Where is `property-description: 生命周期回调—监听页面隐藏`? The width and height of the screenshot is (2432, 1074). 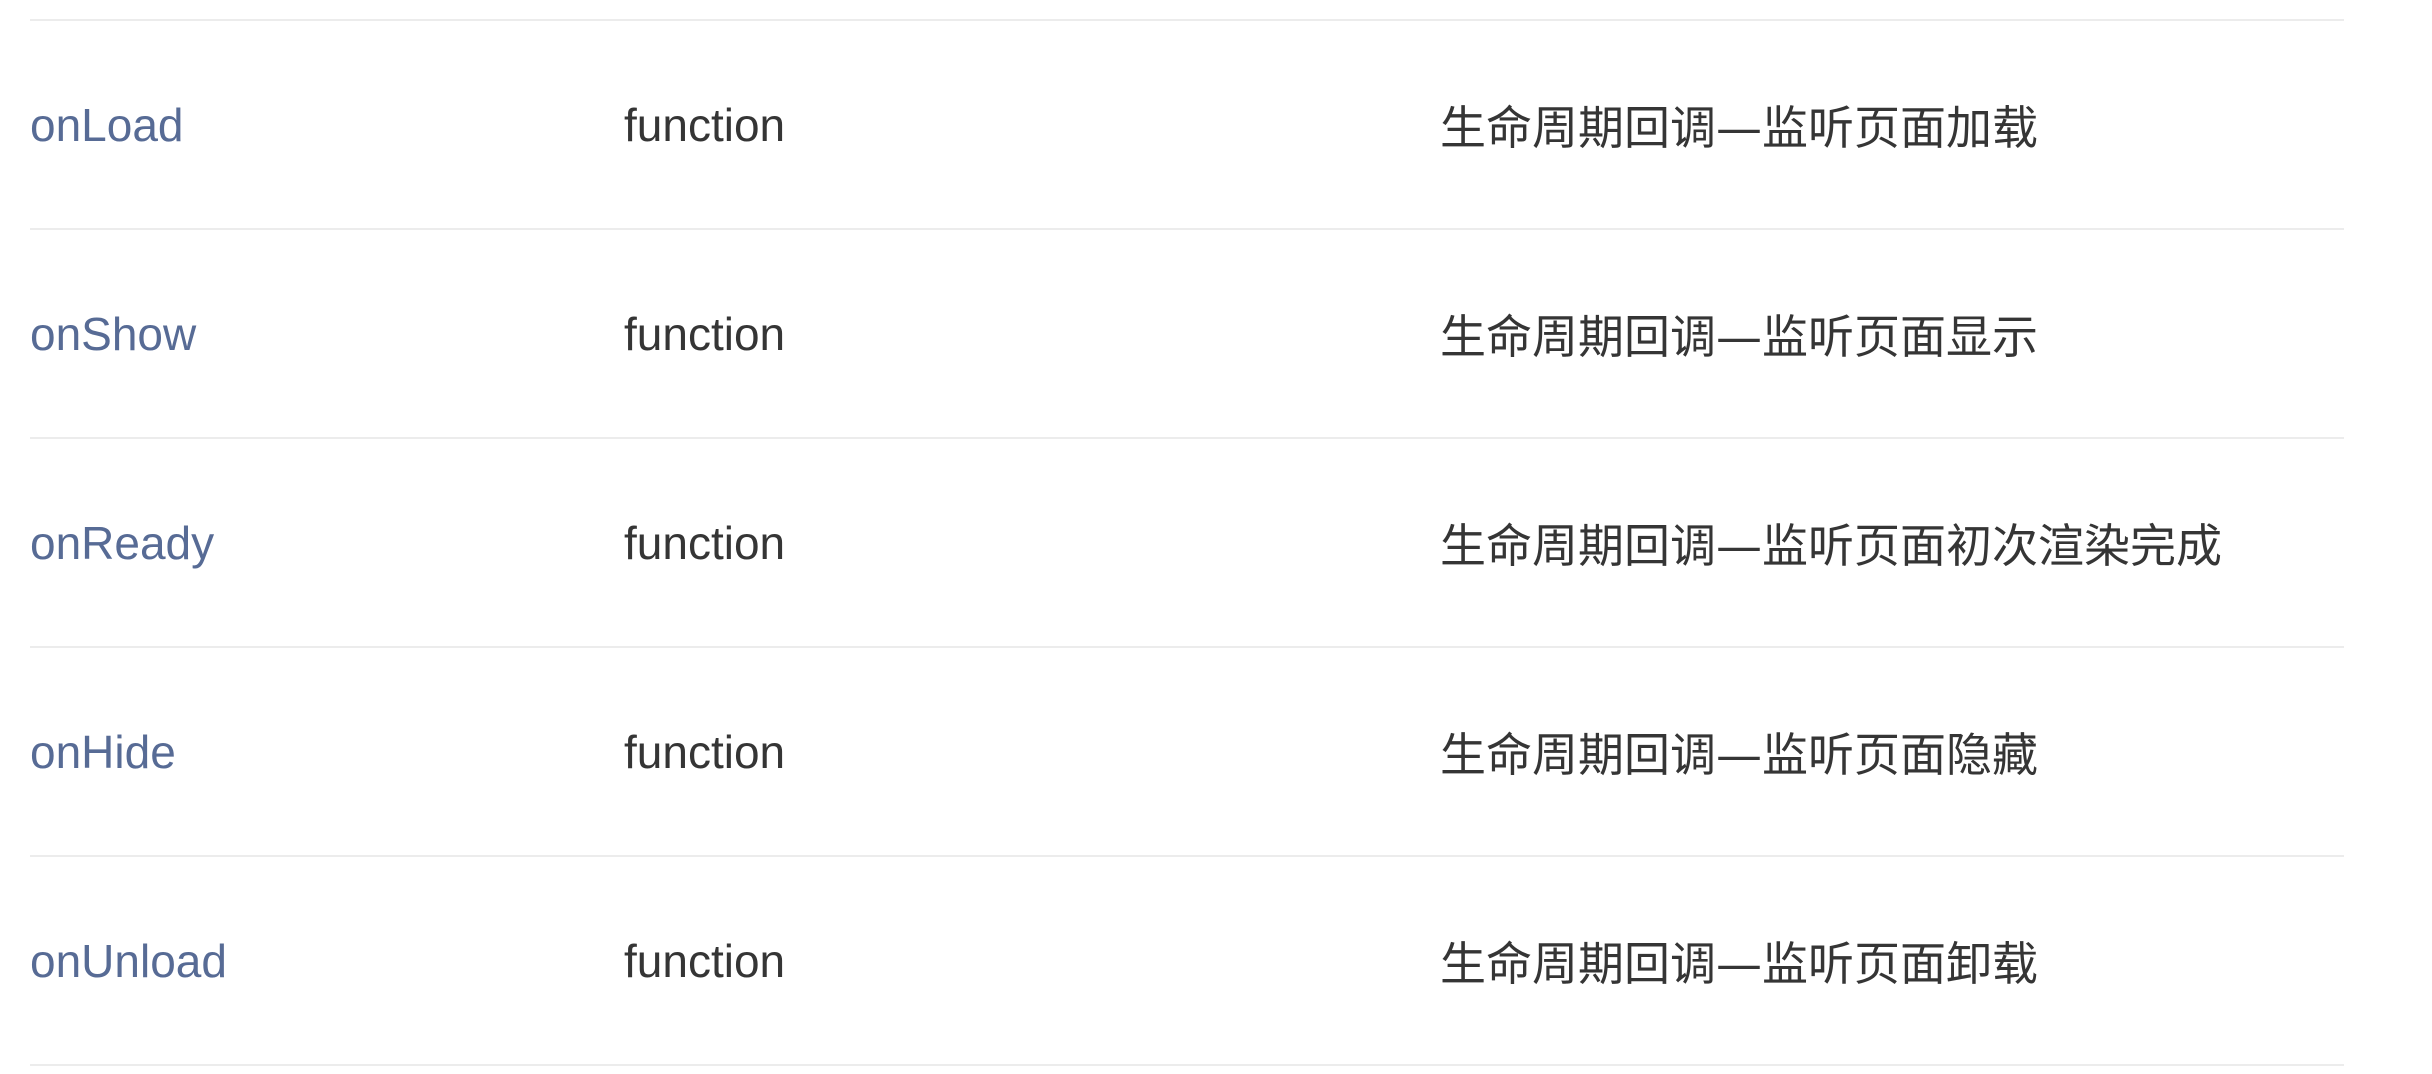
property-description: 生命周期回调—监听页面隐藏 is located at coordinates (1739, 754).